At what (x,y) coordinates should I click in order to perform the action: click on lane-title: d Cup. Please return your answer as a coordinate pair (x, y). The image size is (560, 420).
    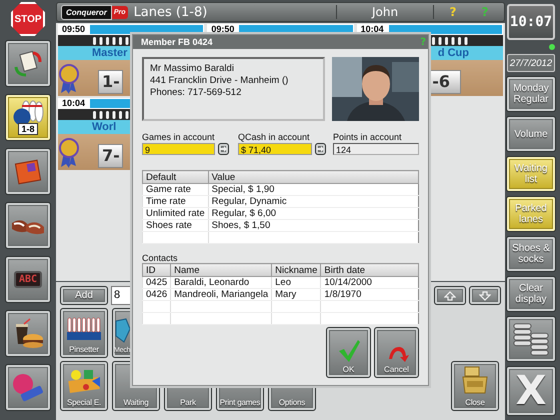
    Looking at the image, I should click on (453, 53).